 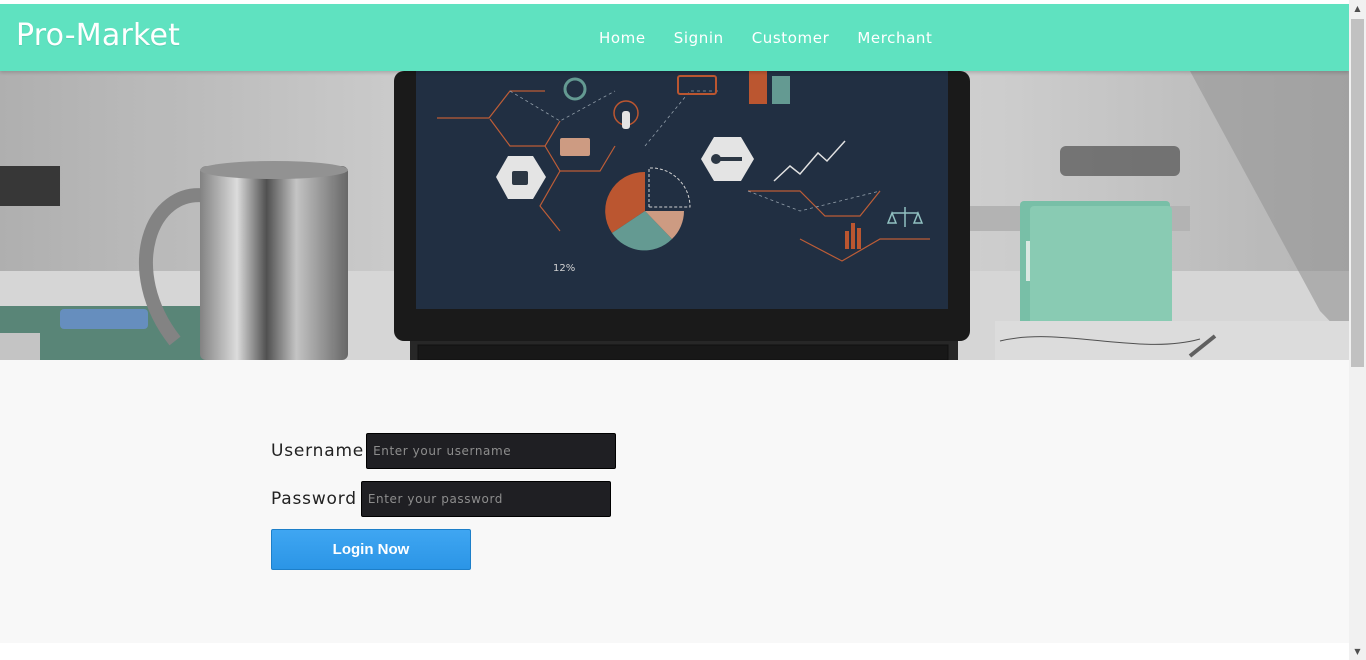 What do you see at coordinates (674, 651) in the screenshot?
I see `page-bottom` at bounding box center [674, 651].